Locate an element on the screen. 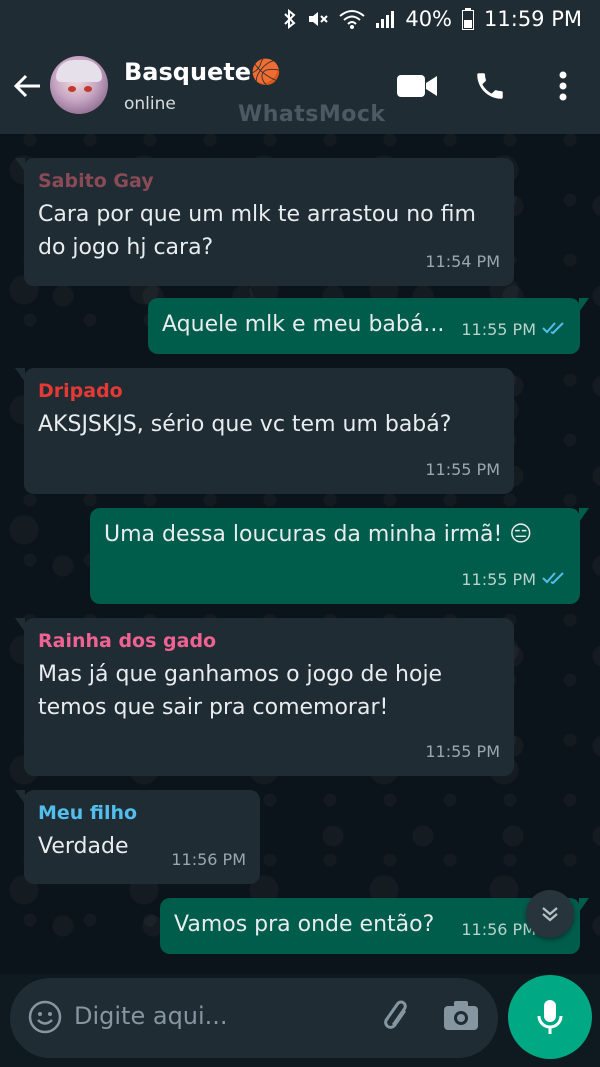 This screenshot has width=600, height=1067. message-text: AKSJSKJS, sério que vc tem um babá? is located at coordinates (245, 424).